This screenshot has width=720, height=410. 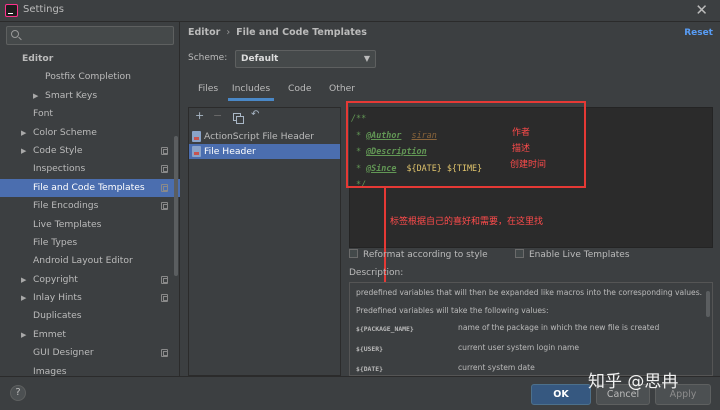 I want to click on sidebar-item: Inspections, so click(x=90, y=169).